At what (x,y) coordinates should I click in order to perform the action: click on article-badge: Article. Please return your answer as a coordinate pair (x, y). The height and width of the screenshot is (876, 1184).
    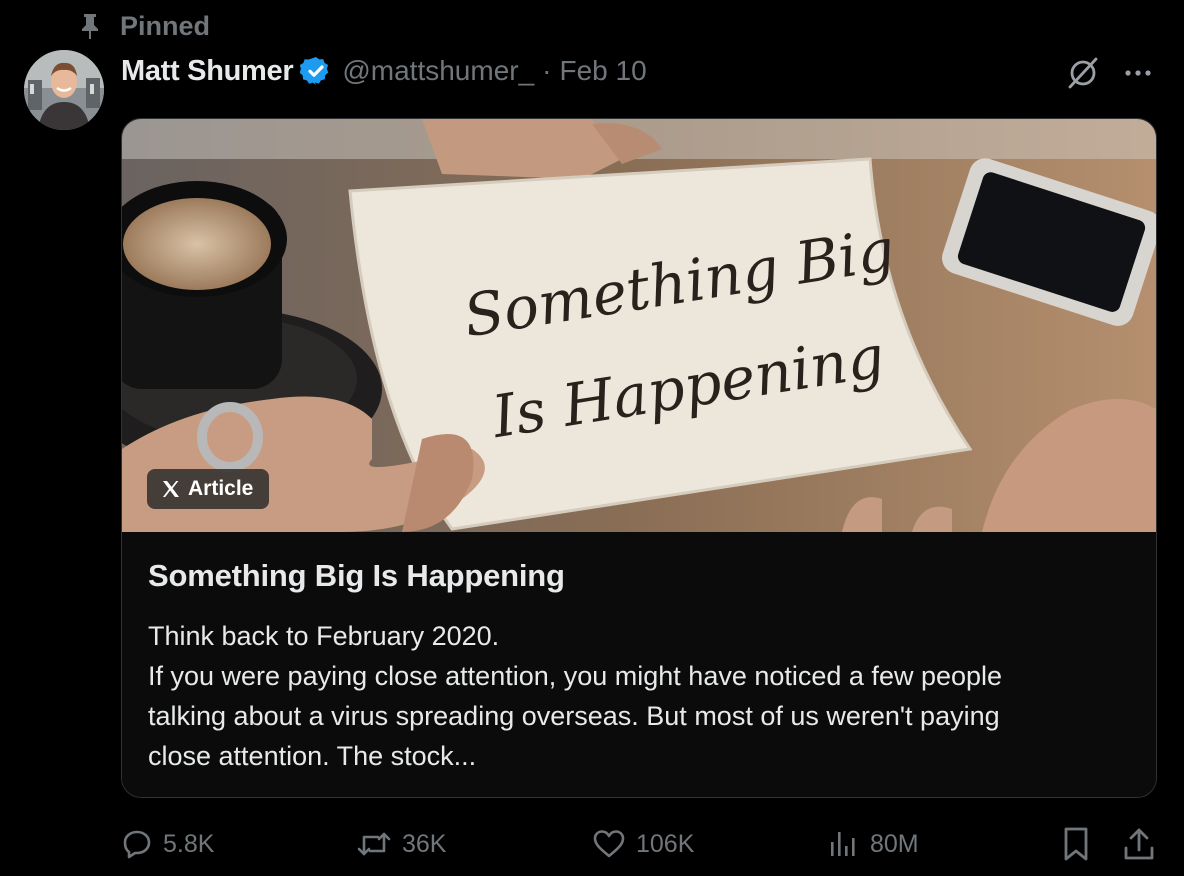
    Looking at the image, I should click on (208, 489).